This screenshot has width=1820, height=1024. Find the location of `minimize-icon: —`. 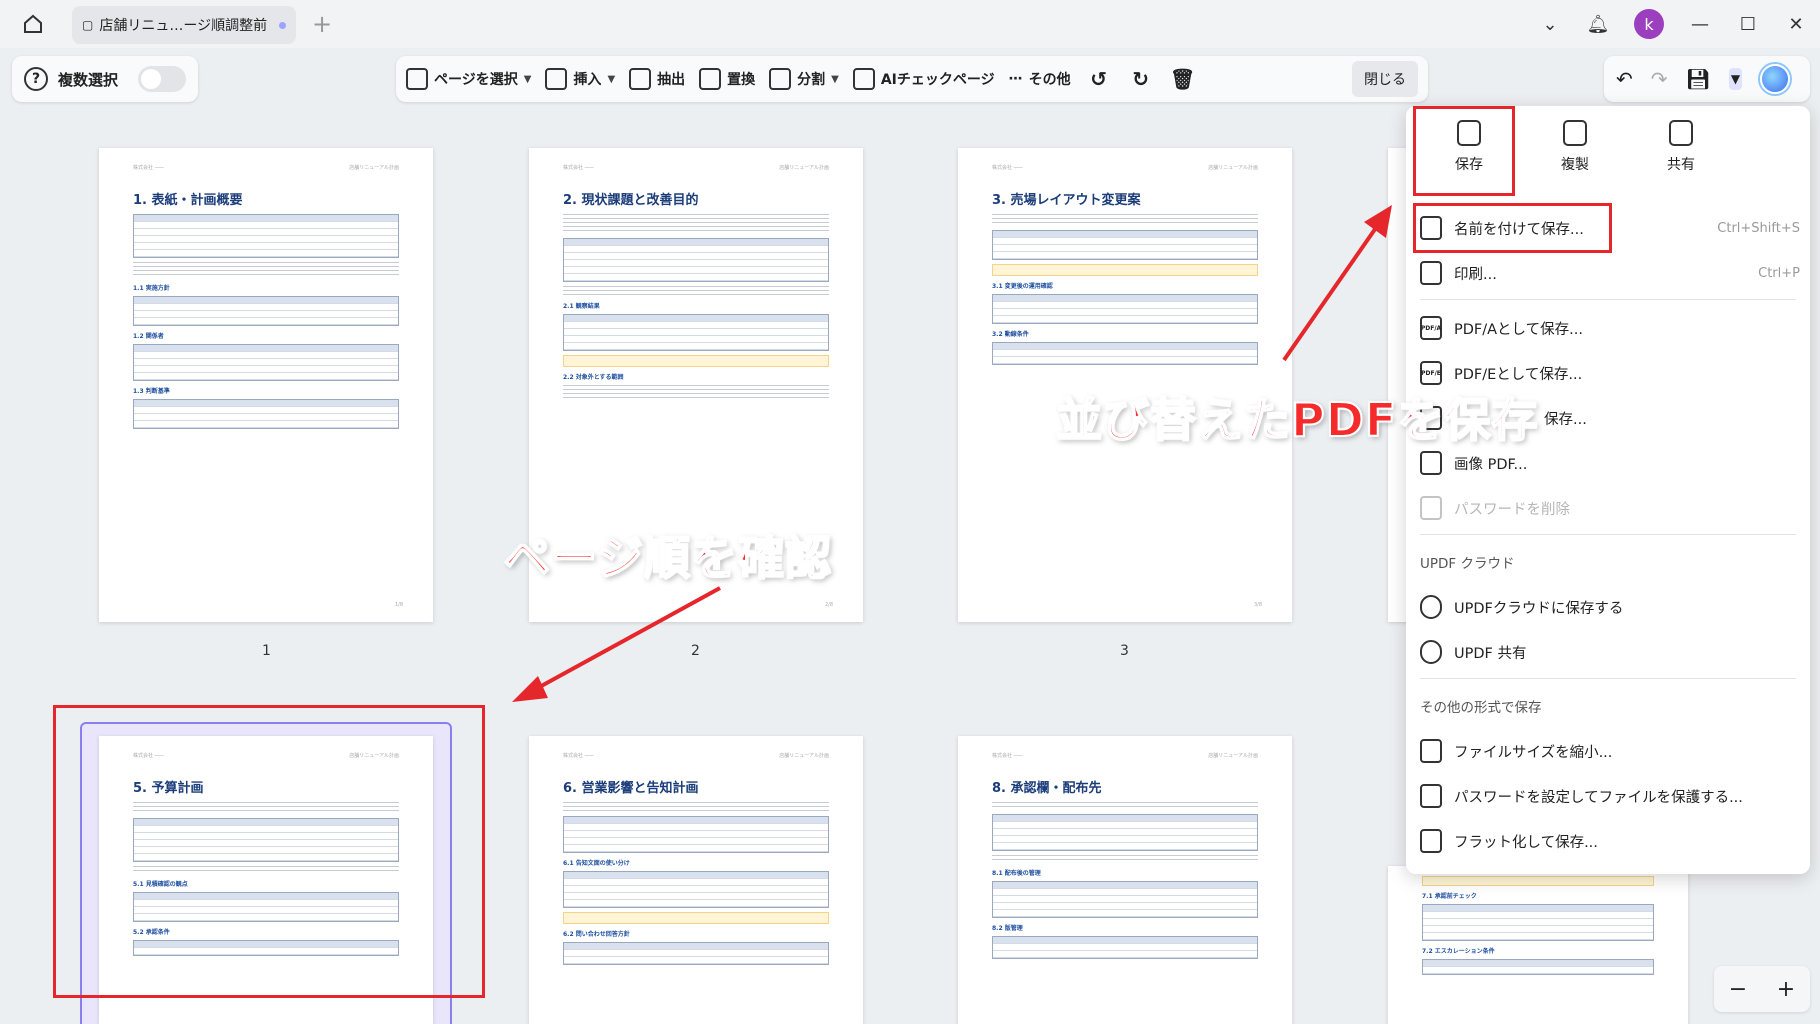

minimize-icon: — is located at coordinates (1700, 24).